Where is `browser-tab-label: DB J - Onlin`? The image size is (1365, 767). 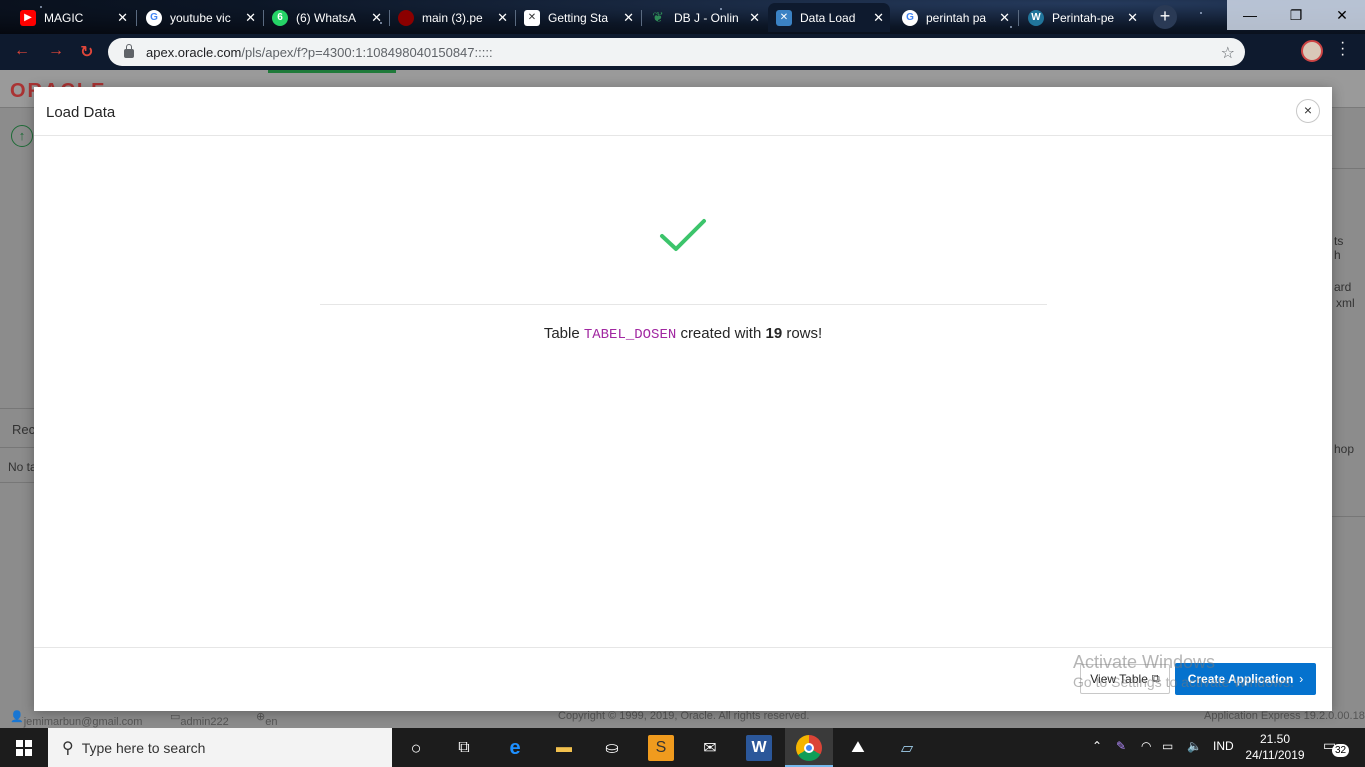 browser-tab-label: DB J - Onlin is located at coordinates (706, 17).